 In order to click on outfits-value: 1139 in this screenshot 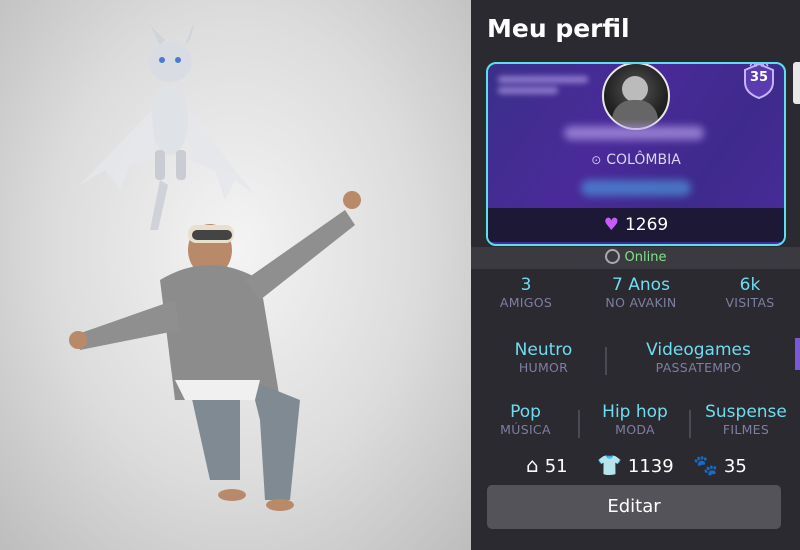, I will do `click(650, 466)`.